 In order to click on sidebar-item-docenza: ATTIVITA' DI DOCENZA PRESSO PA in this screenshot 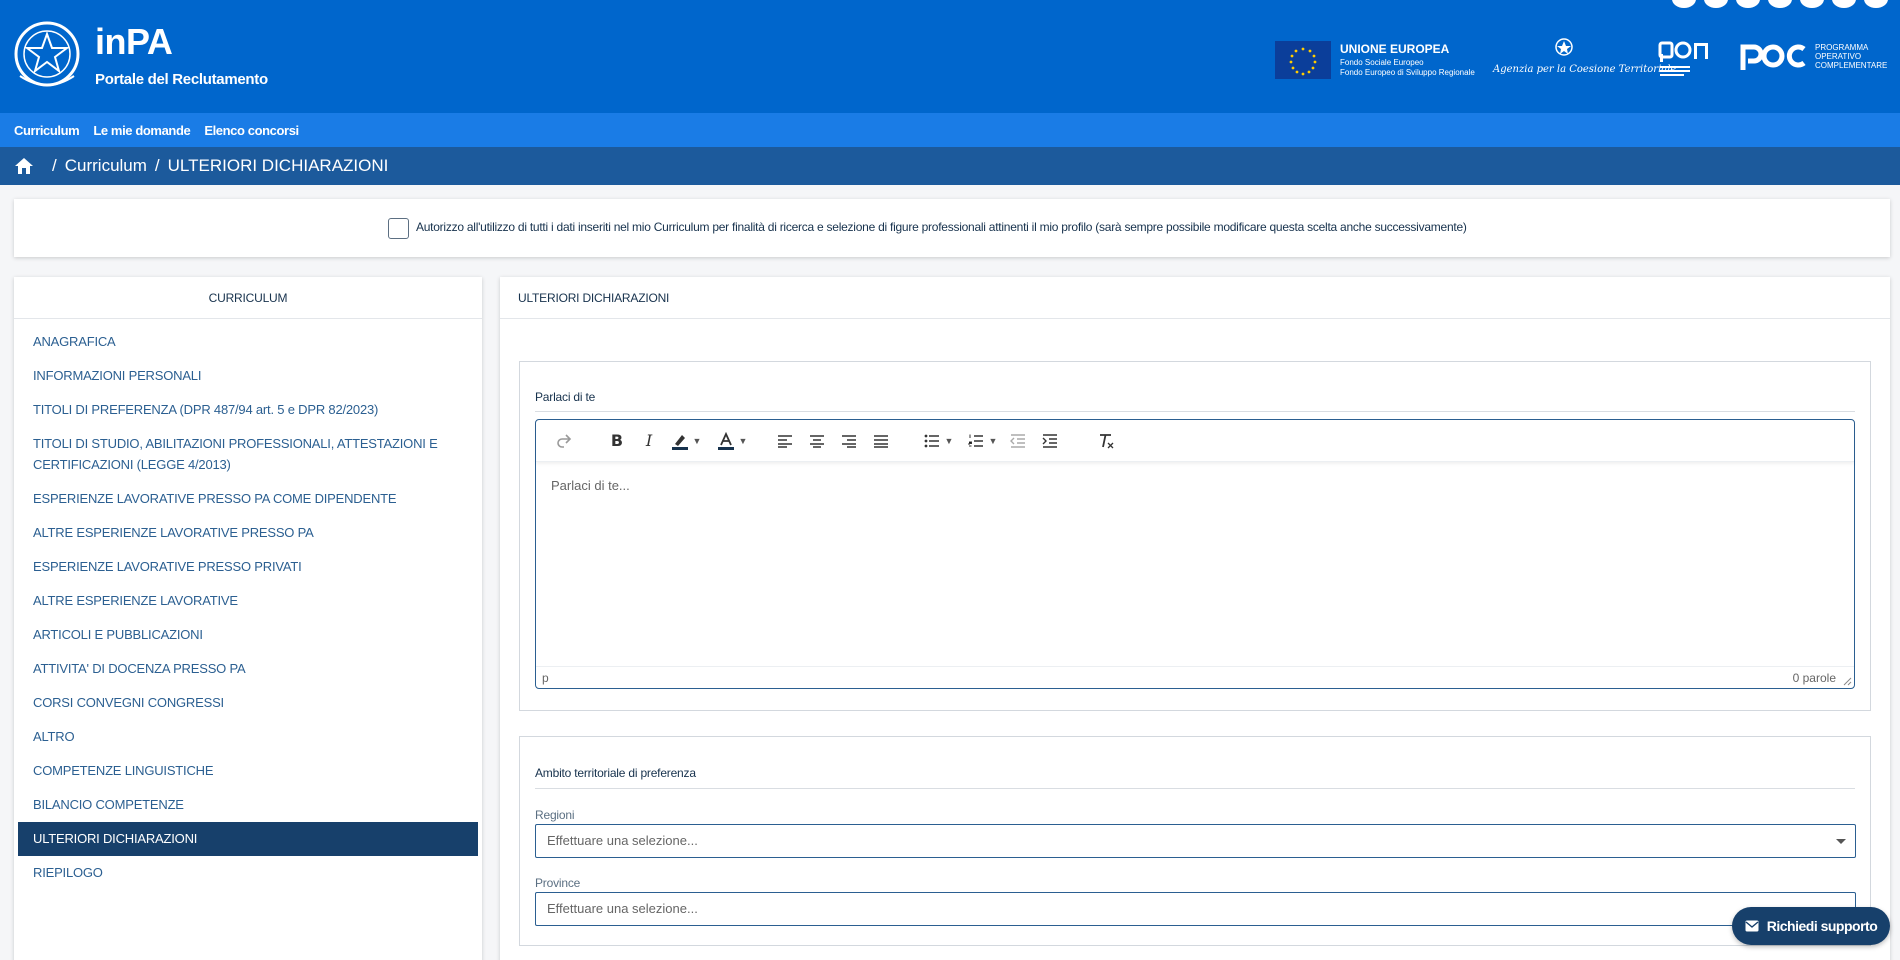, I will do `click(248, 669)`.